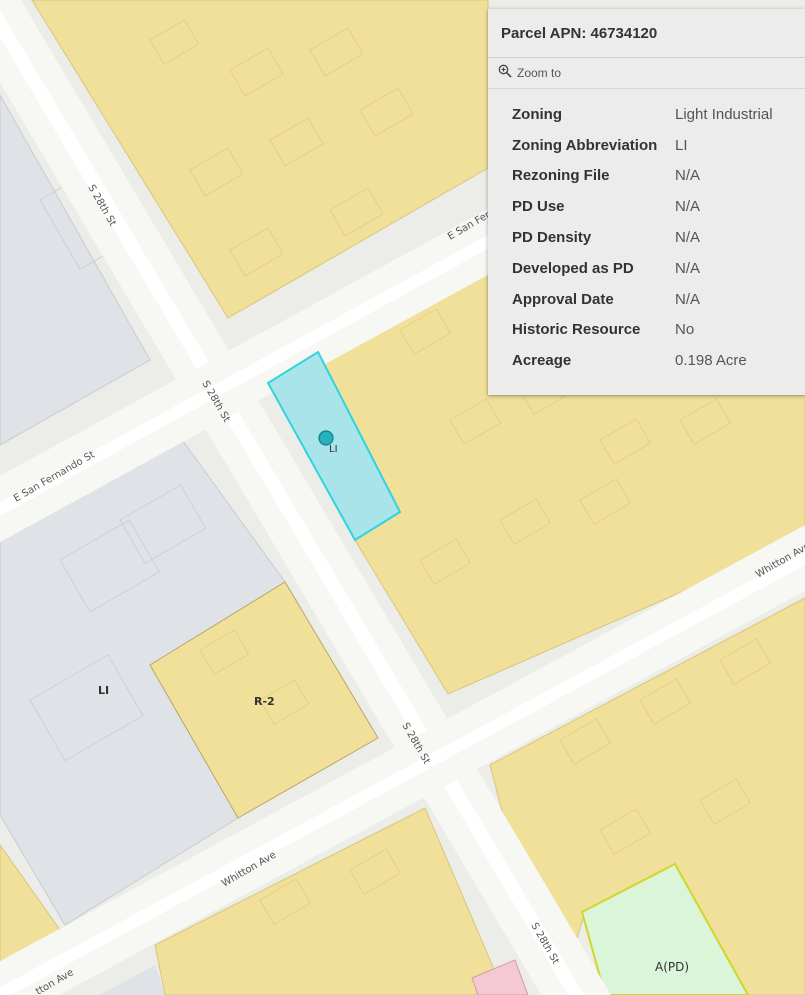  What do you see at coordinates (561, 176) in the screenshot?
I see `attribute-label: Rezoning File` at bounding box center [561, 176].